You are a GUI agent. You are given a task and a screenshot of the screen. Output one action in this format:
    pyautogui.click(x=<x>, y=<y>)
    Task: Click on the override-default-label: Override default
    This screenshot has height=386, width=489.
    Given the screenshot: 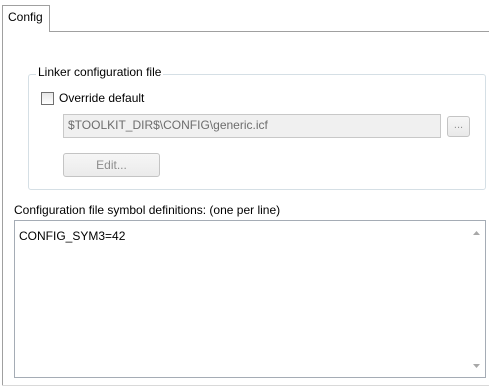 What is the action you would take?
    pyautogui.click(x=101, y=98)
    